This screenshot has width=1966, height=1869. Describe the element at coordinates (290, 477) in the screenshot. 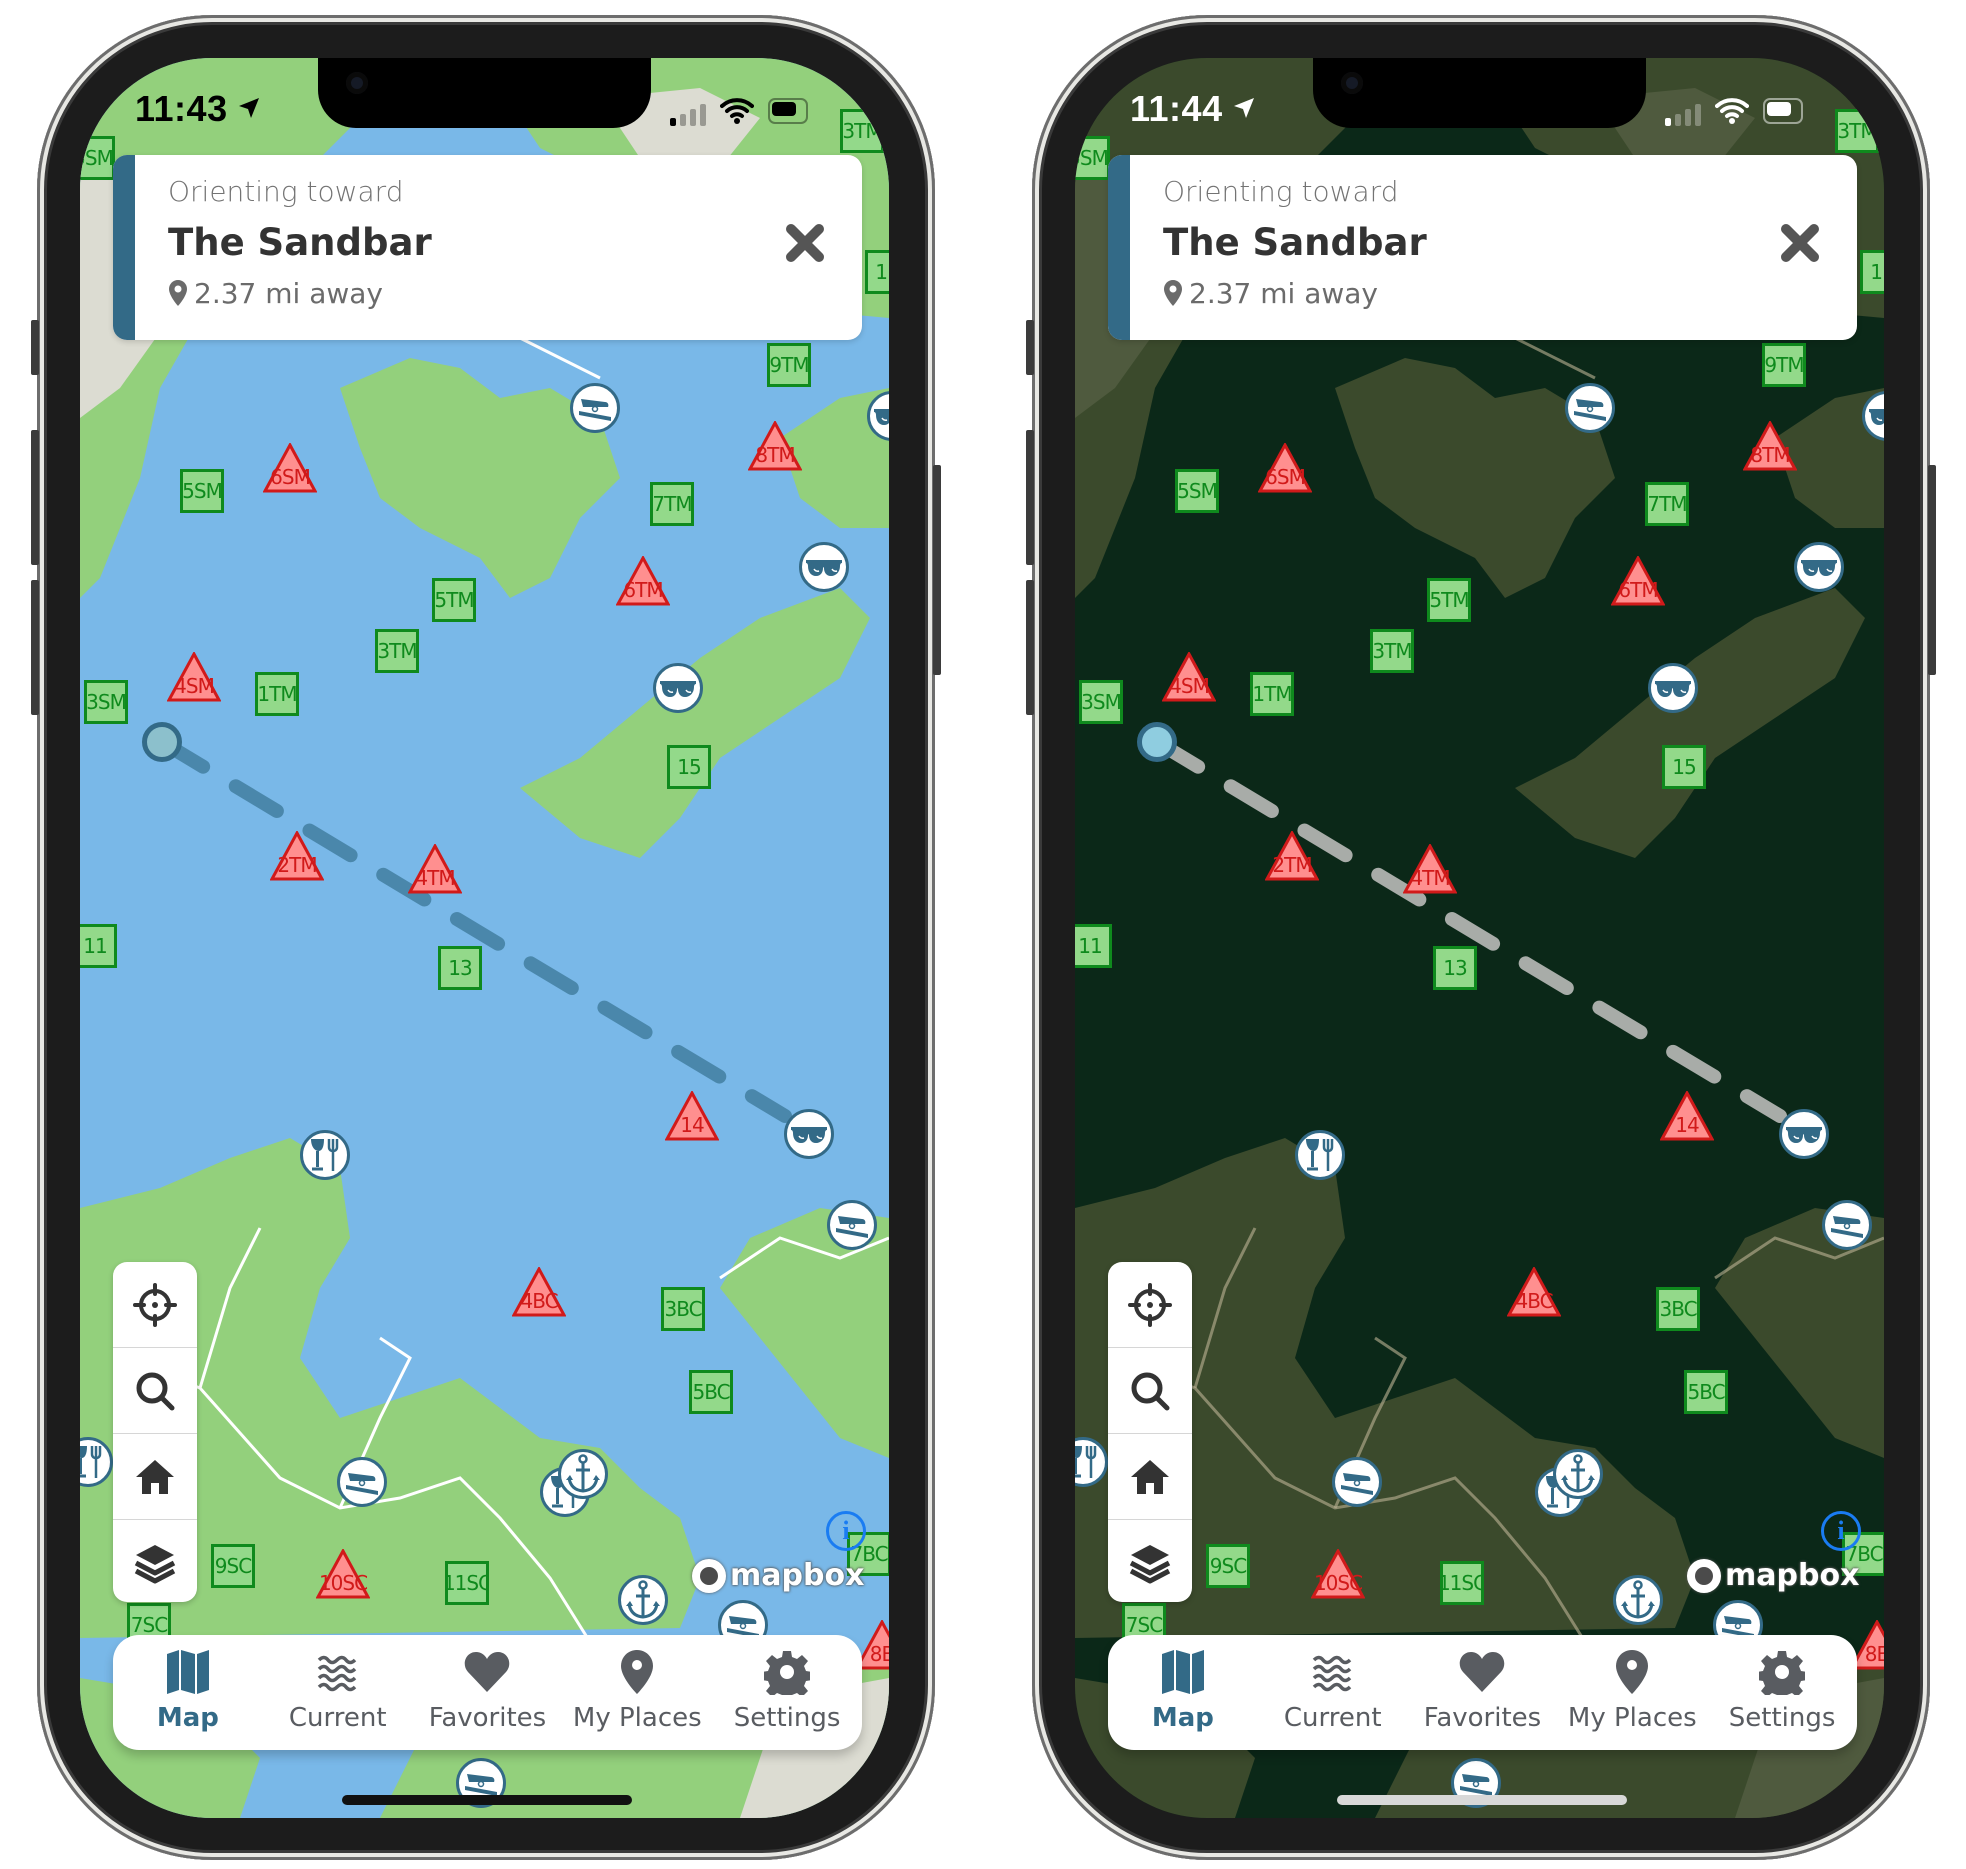

I see `marker-label: 6SM` at that location.